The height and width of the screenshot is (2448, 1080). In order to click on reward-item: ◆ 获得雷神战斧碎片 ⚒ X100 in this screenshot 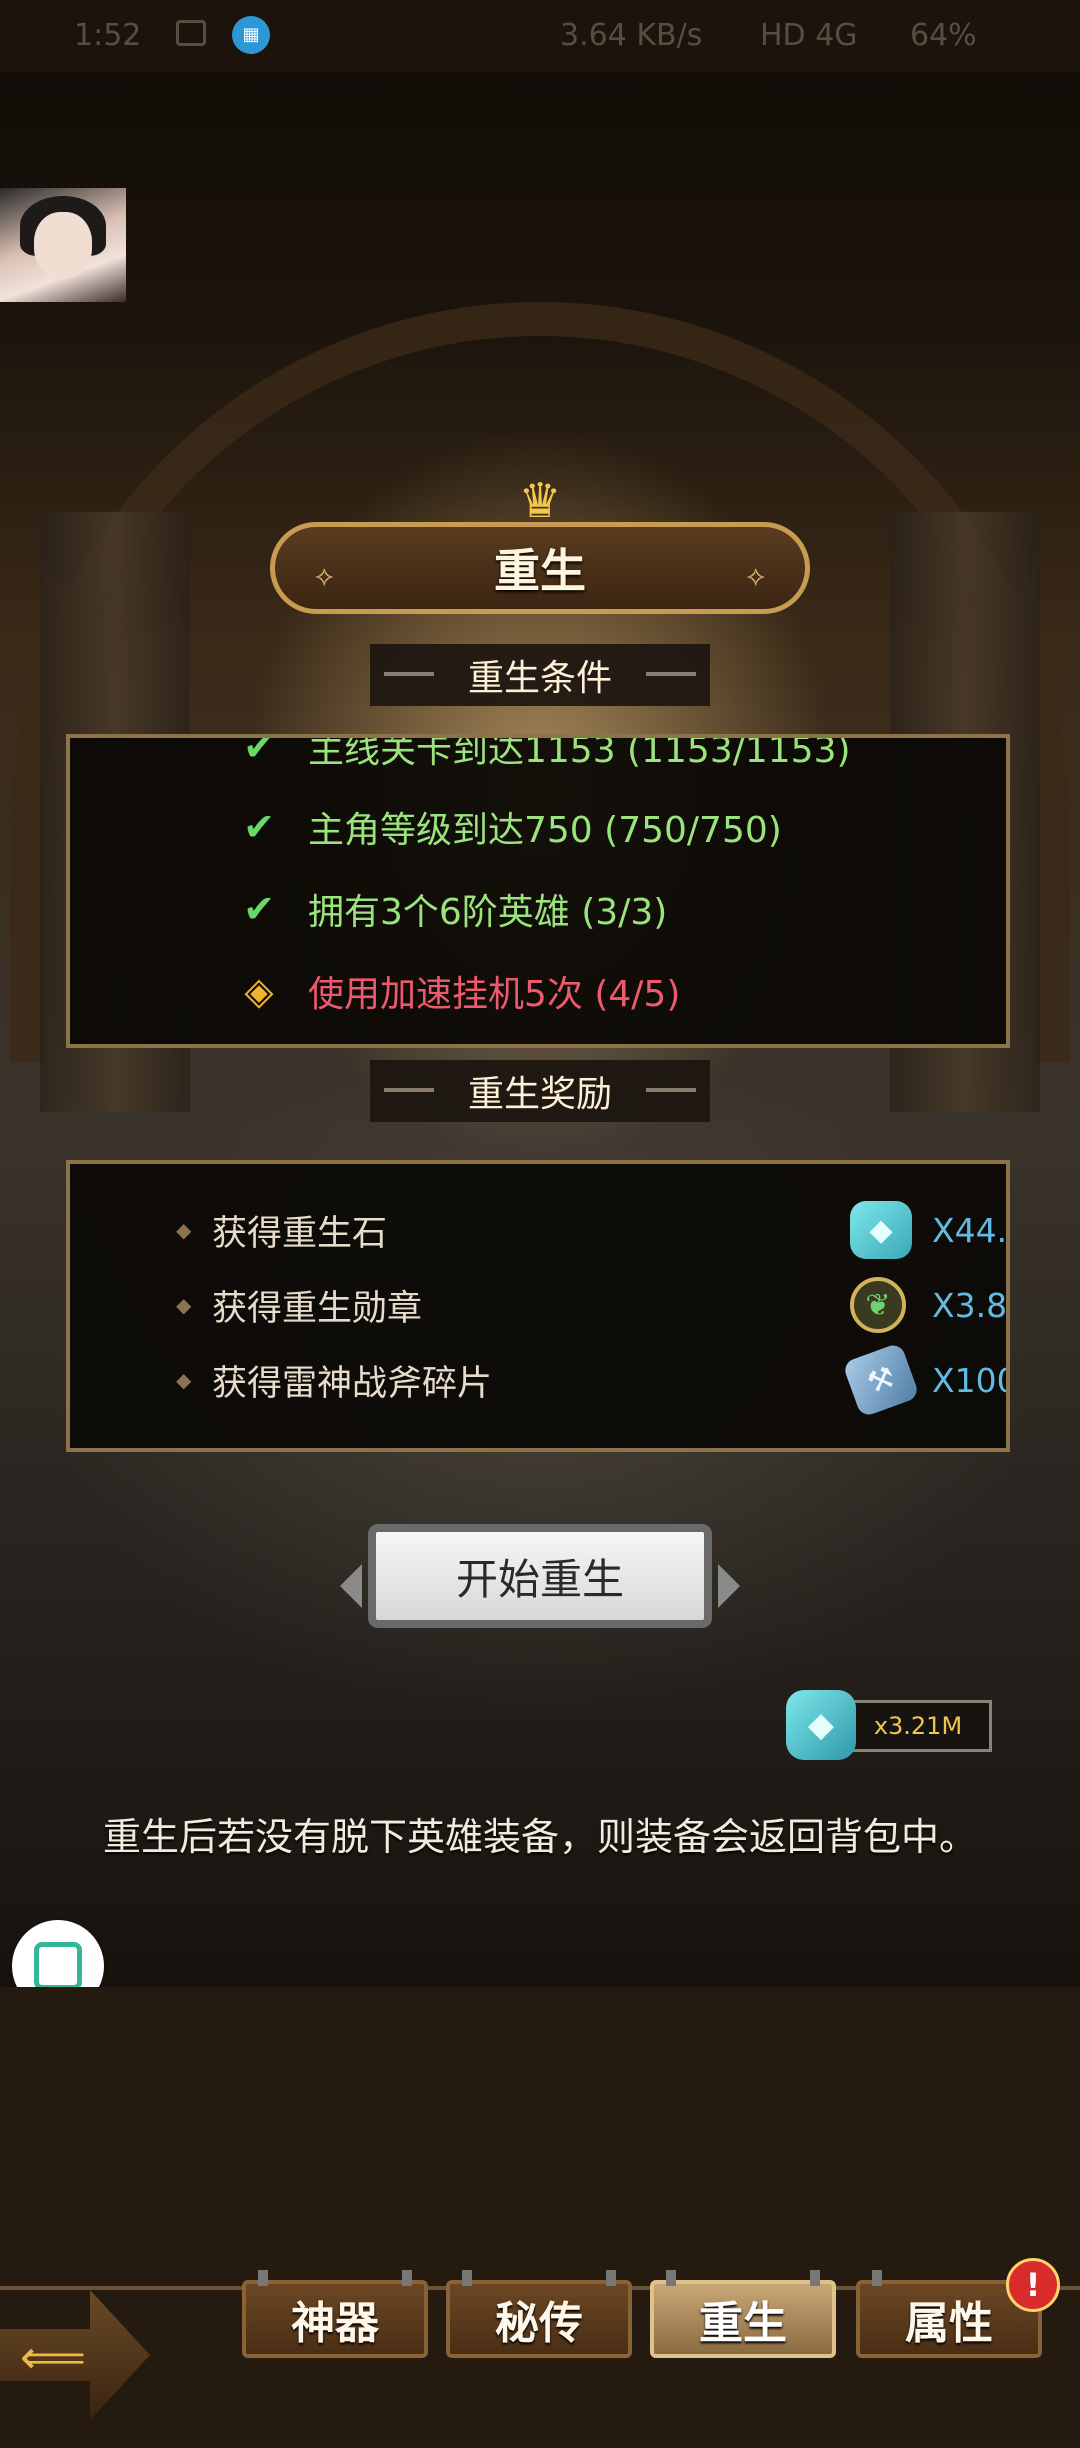, I will do `click(593, 1380)`.